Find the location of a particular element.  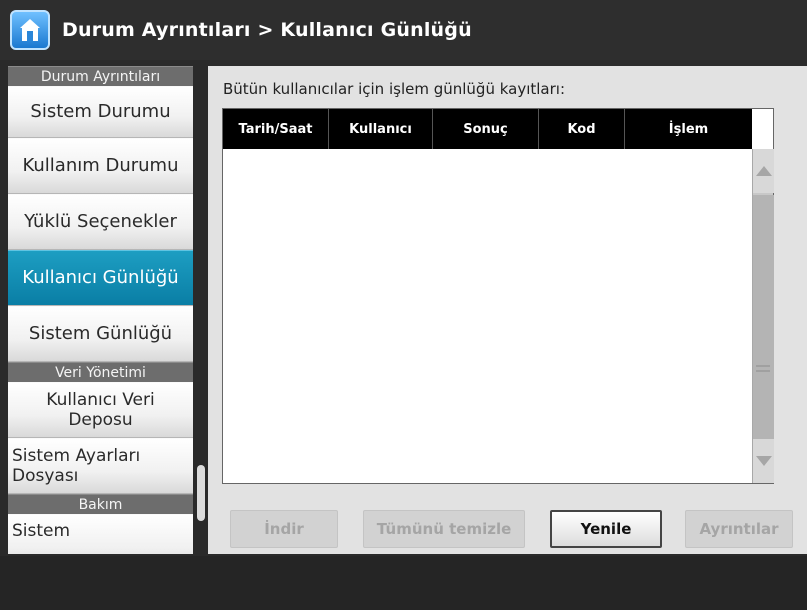

clear-all-button: Tümünü temizle is located at coordinates (444, 529).